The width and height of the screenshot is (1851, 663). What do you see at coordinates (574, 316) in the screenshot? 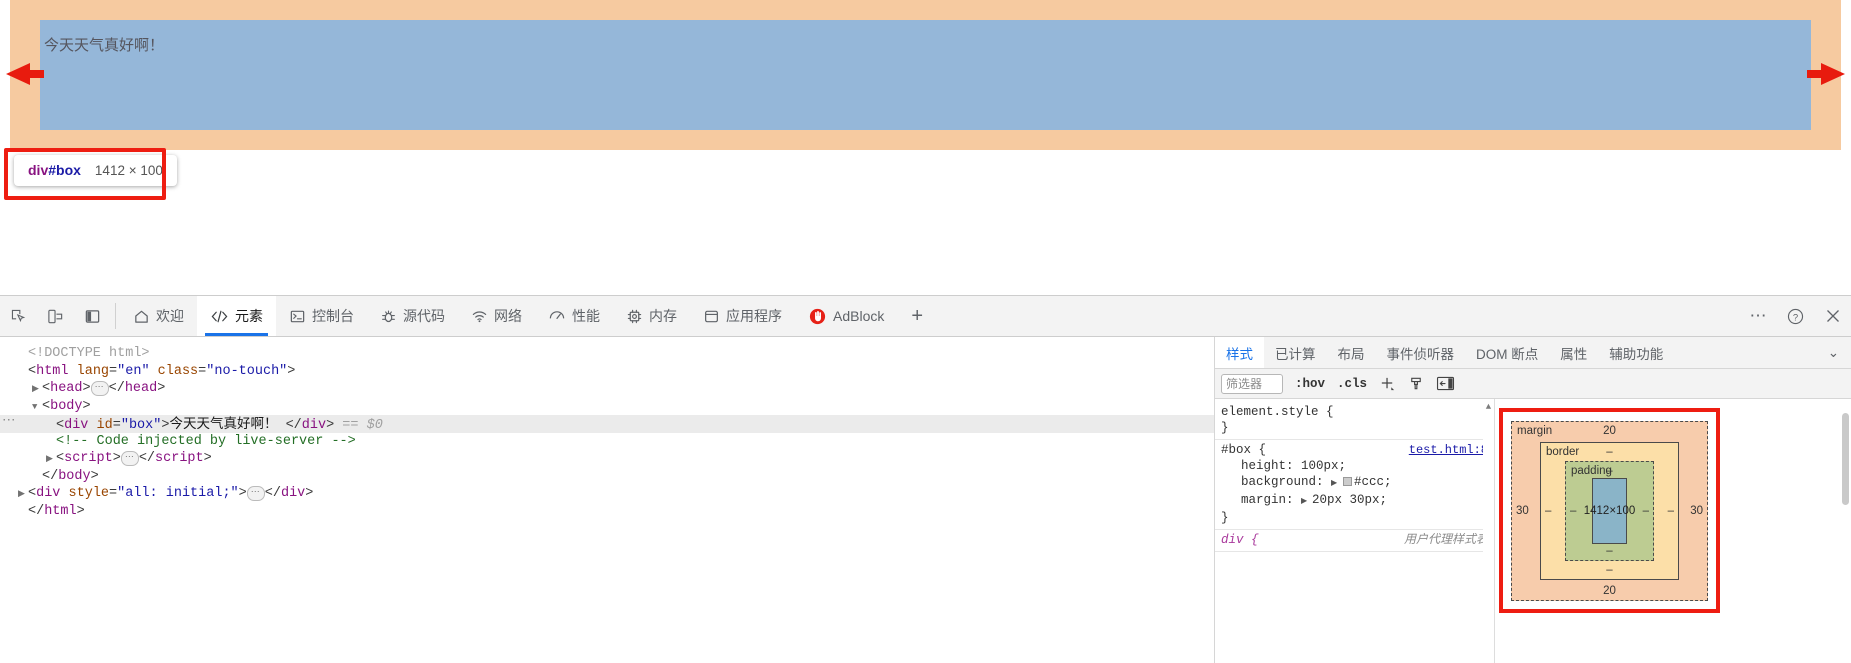
I see `tab-performance: 性能` at bounding box center [574, 316].